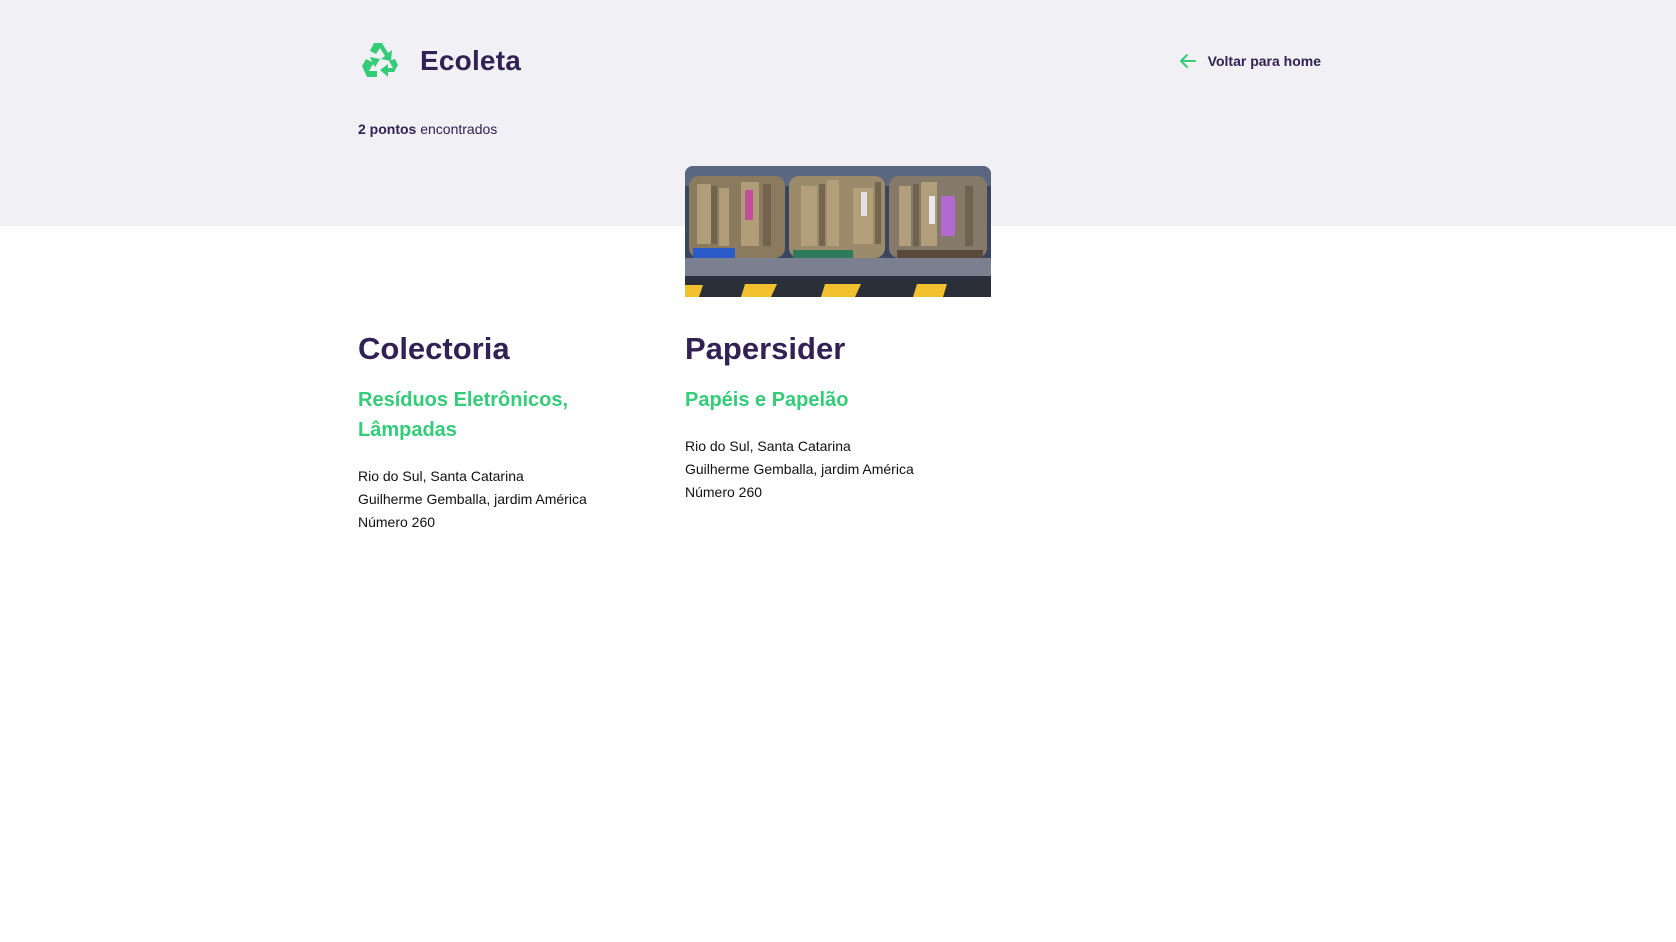  I want to click on results-count-number: 2 pontos, so click(387, 129).